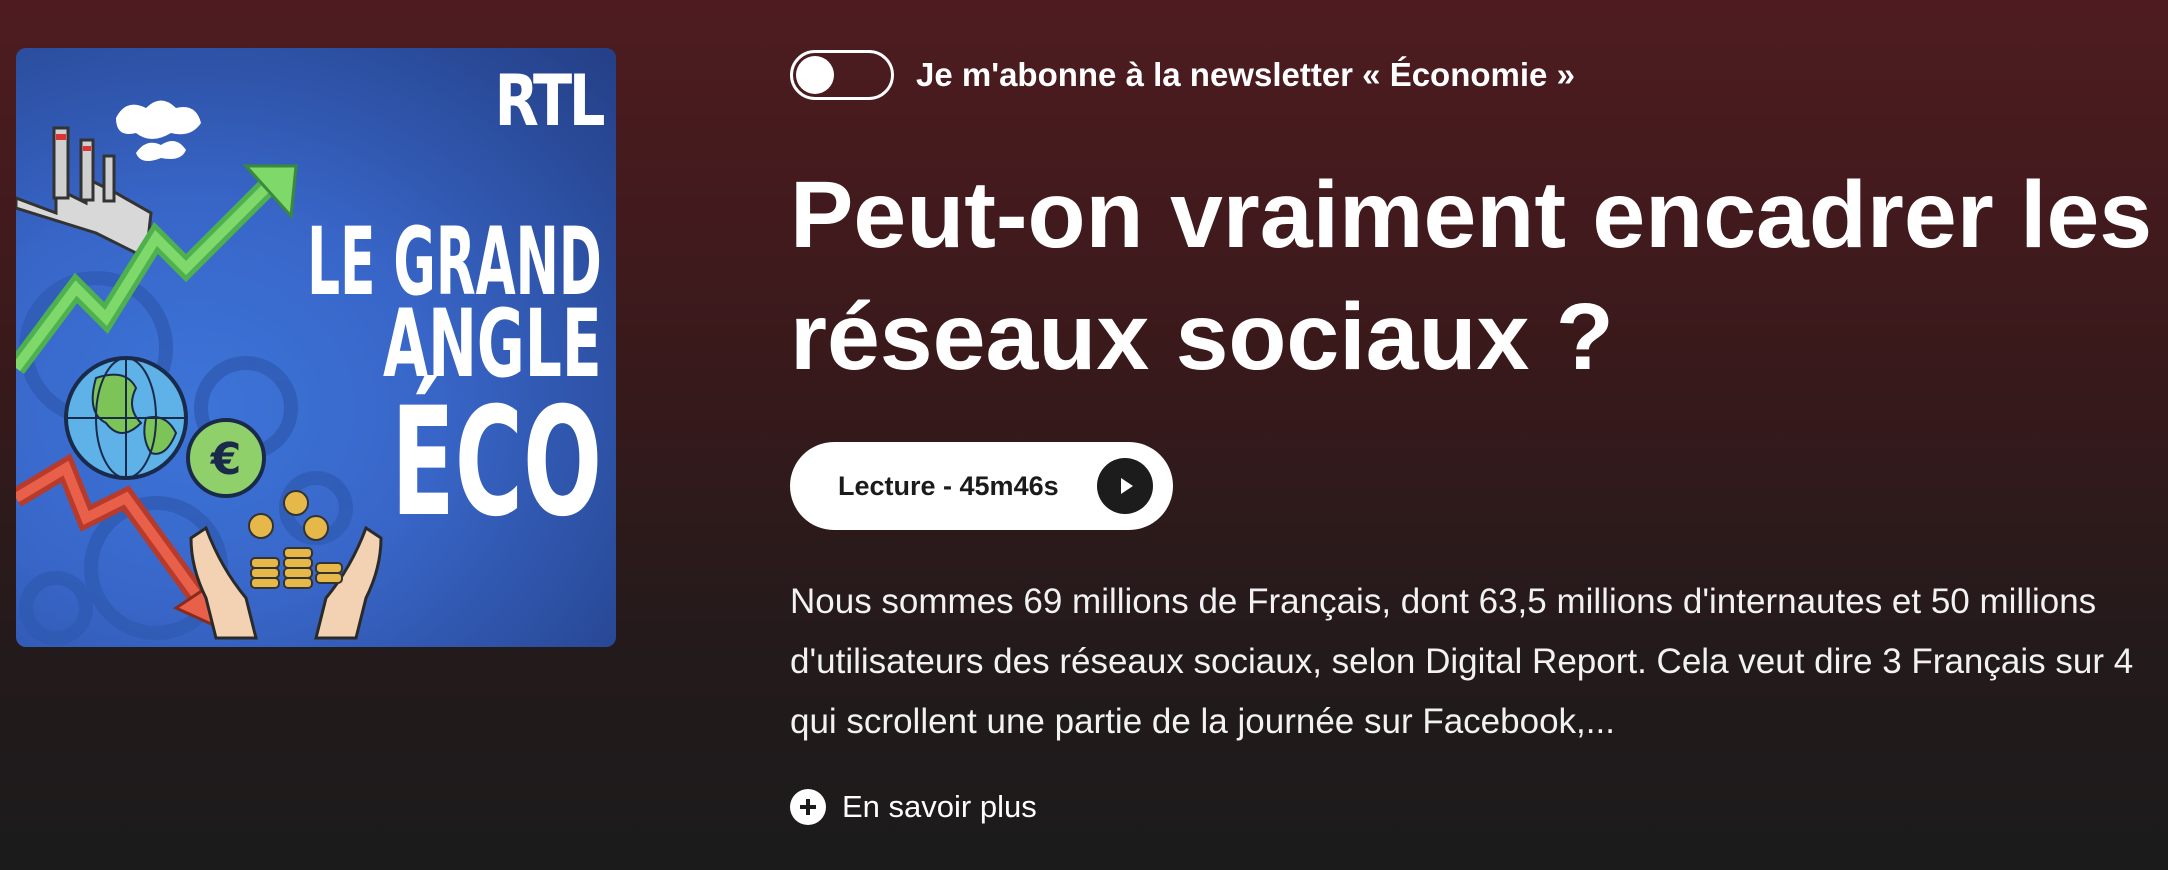 This screenshot has width=2168, height=870. Describe the element at coordinates (108, 180) in the screenshot. I see `factory-icon` at that location.